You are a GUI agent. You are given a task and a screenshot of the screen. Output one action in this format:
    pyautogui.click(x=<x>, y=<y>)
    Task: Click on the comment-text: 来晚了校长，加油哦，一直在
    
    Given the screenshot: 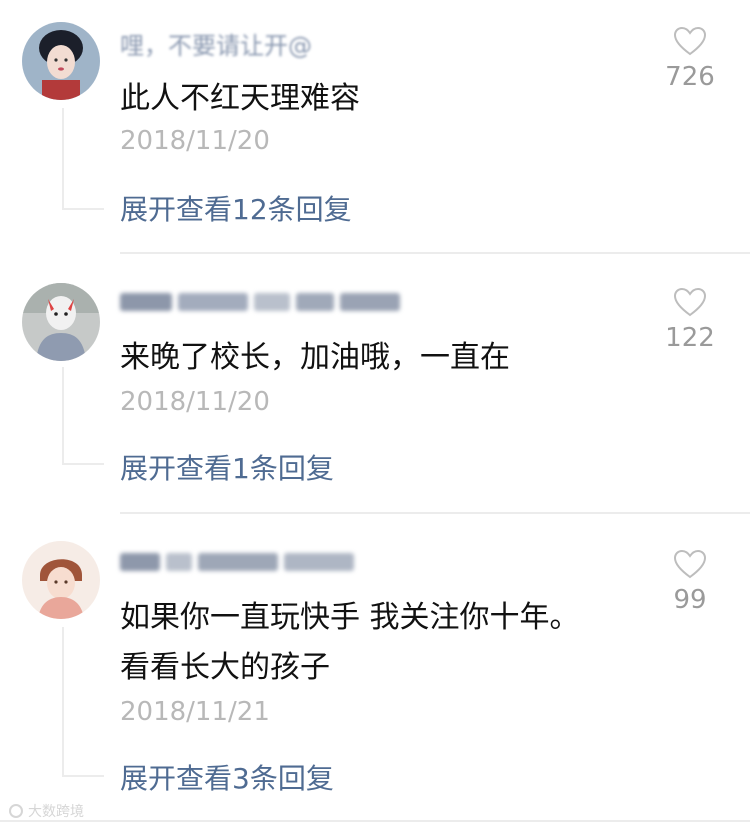 What is the action you would take?
    pyautogui.click(x=315, y=357)
    